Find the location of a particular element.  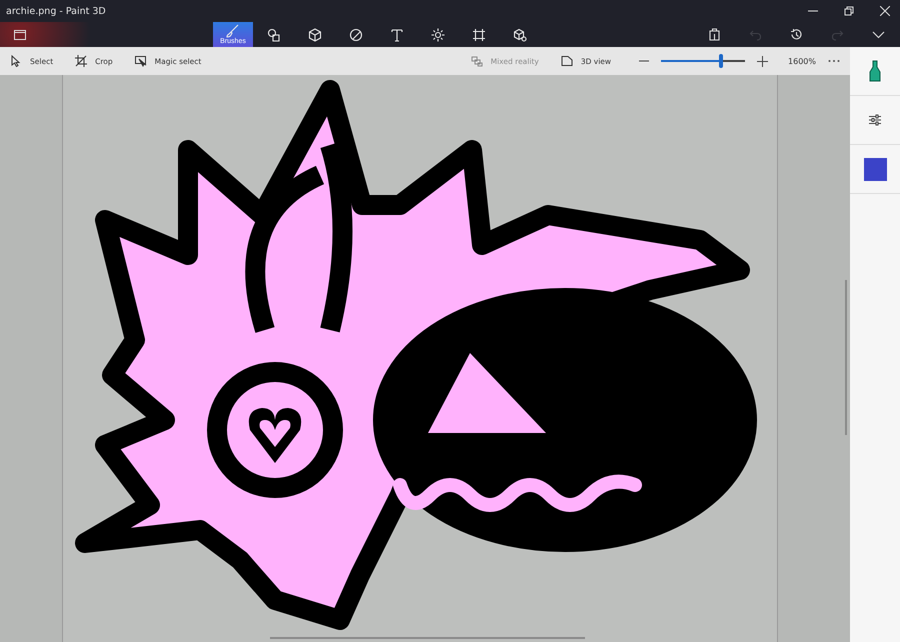

view-icon is located at coordinates (566, 61).